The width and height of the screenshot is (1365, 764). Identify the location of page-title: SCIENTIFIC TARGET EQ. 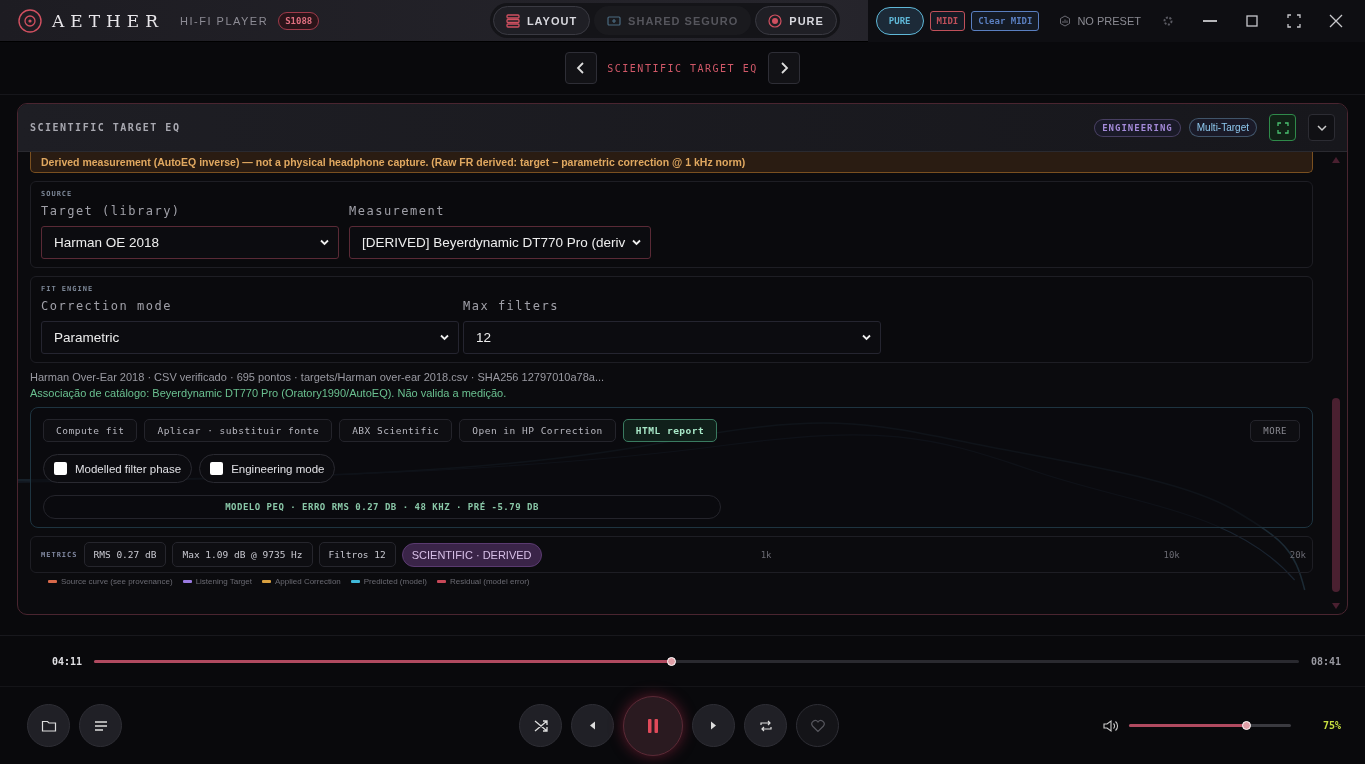
(682, 68).